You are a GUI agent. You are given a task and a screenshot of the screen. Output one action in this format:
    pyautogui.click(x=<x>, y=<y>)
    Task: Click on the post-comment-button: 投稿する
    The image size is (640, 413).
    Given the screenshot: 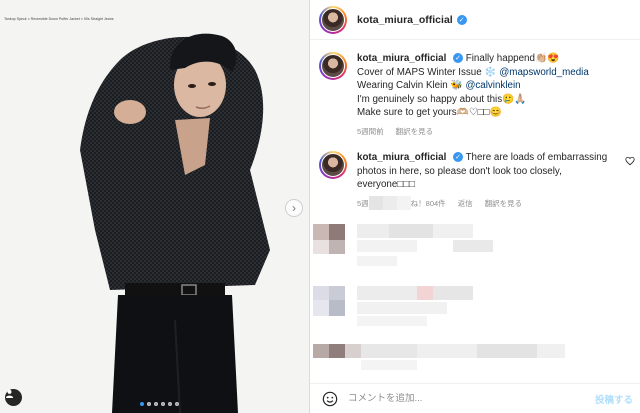 What is the action you would take?
    pyautogui.click(x=614, y=399)
    